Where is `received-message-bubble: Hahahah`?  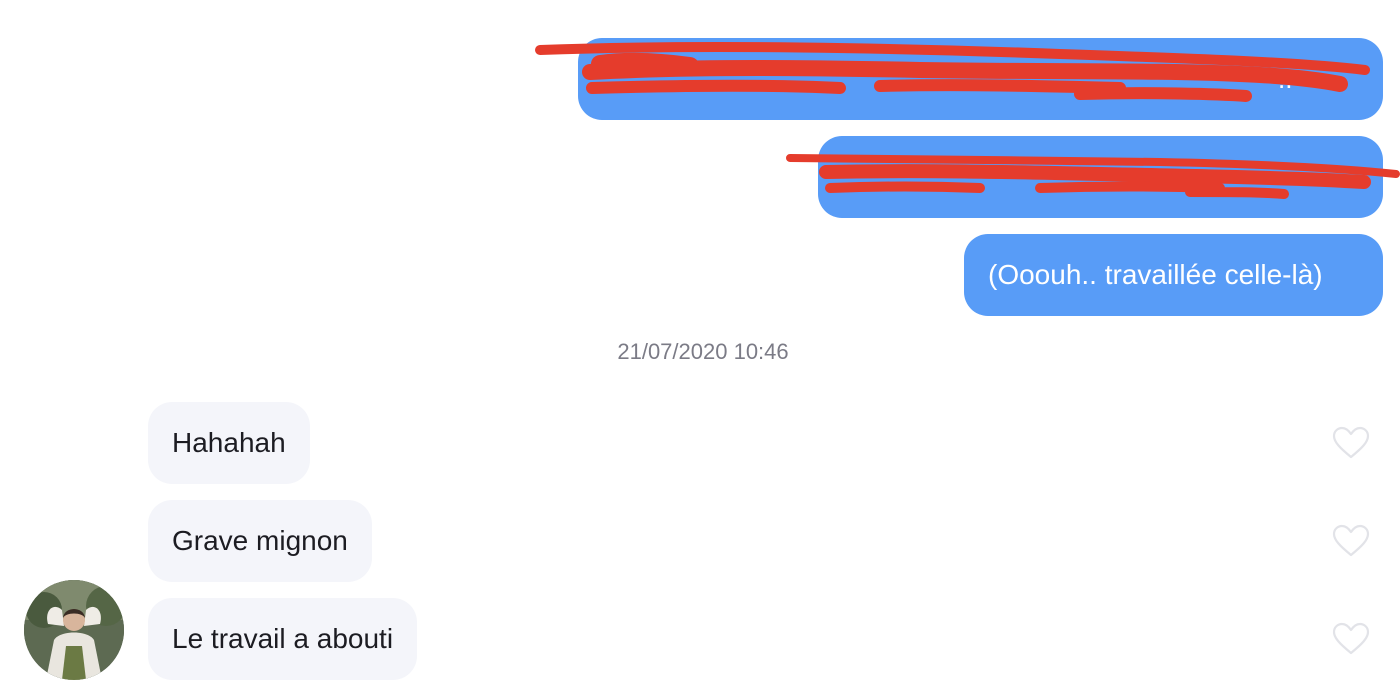
received-message-bubble: Hahahah is located at coordinates (229, 443).